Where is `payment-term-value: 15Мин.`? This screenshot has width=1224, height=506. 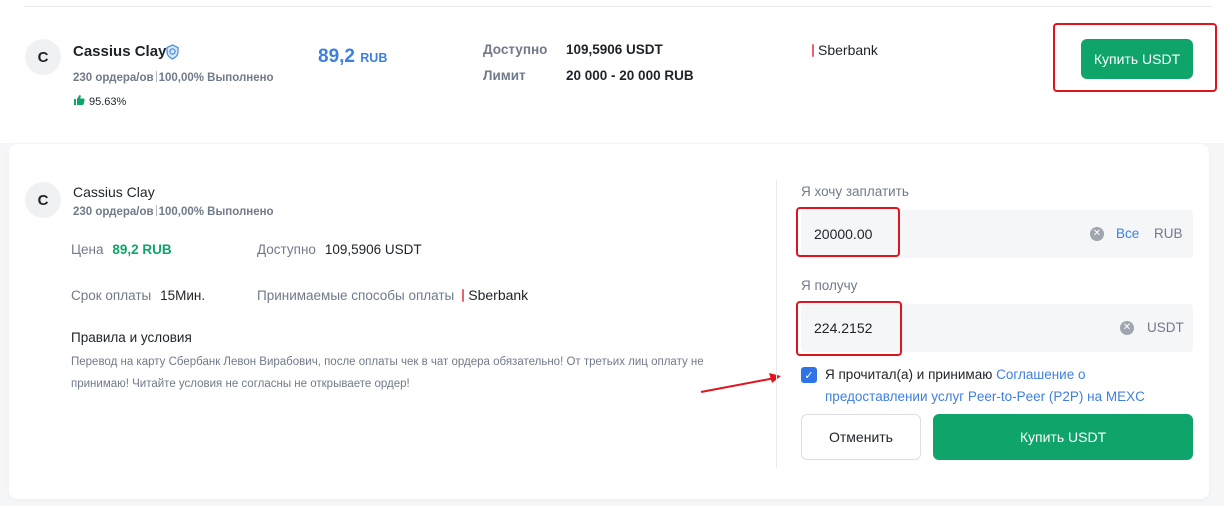 payment-term-value: 15Мин. is located at coordinates (183, 295).